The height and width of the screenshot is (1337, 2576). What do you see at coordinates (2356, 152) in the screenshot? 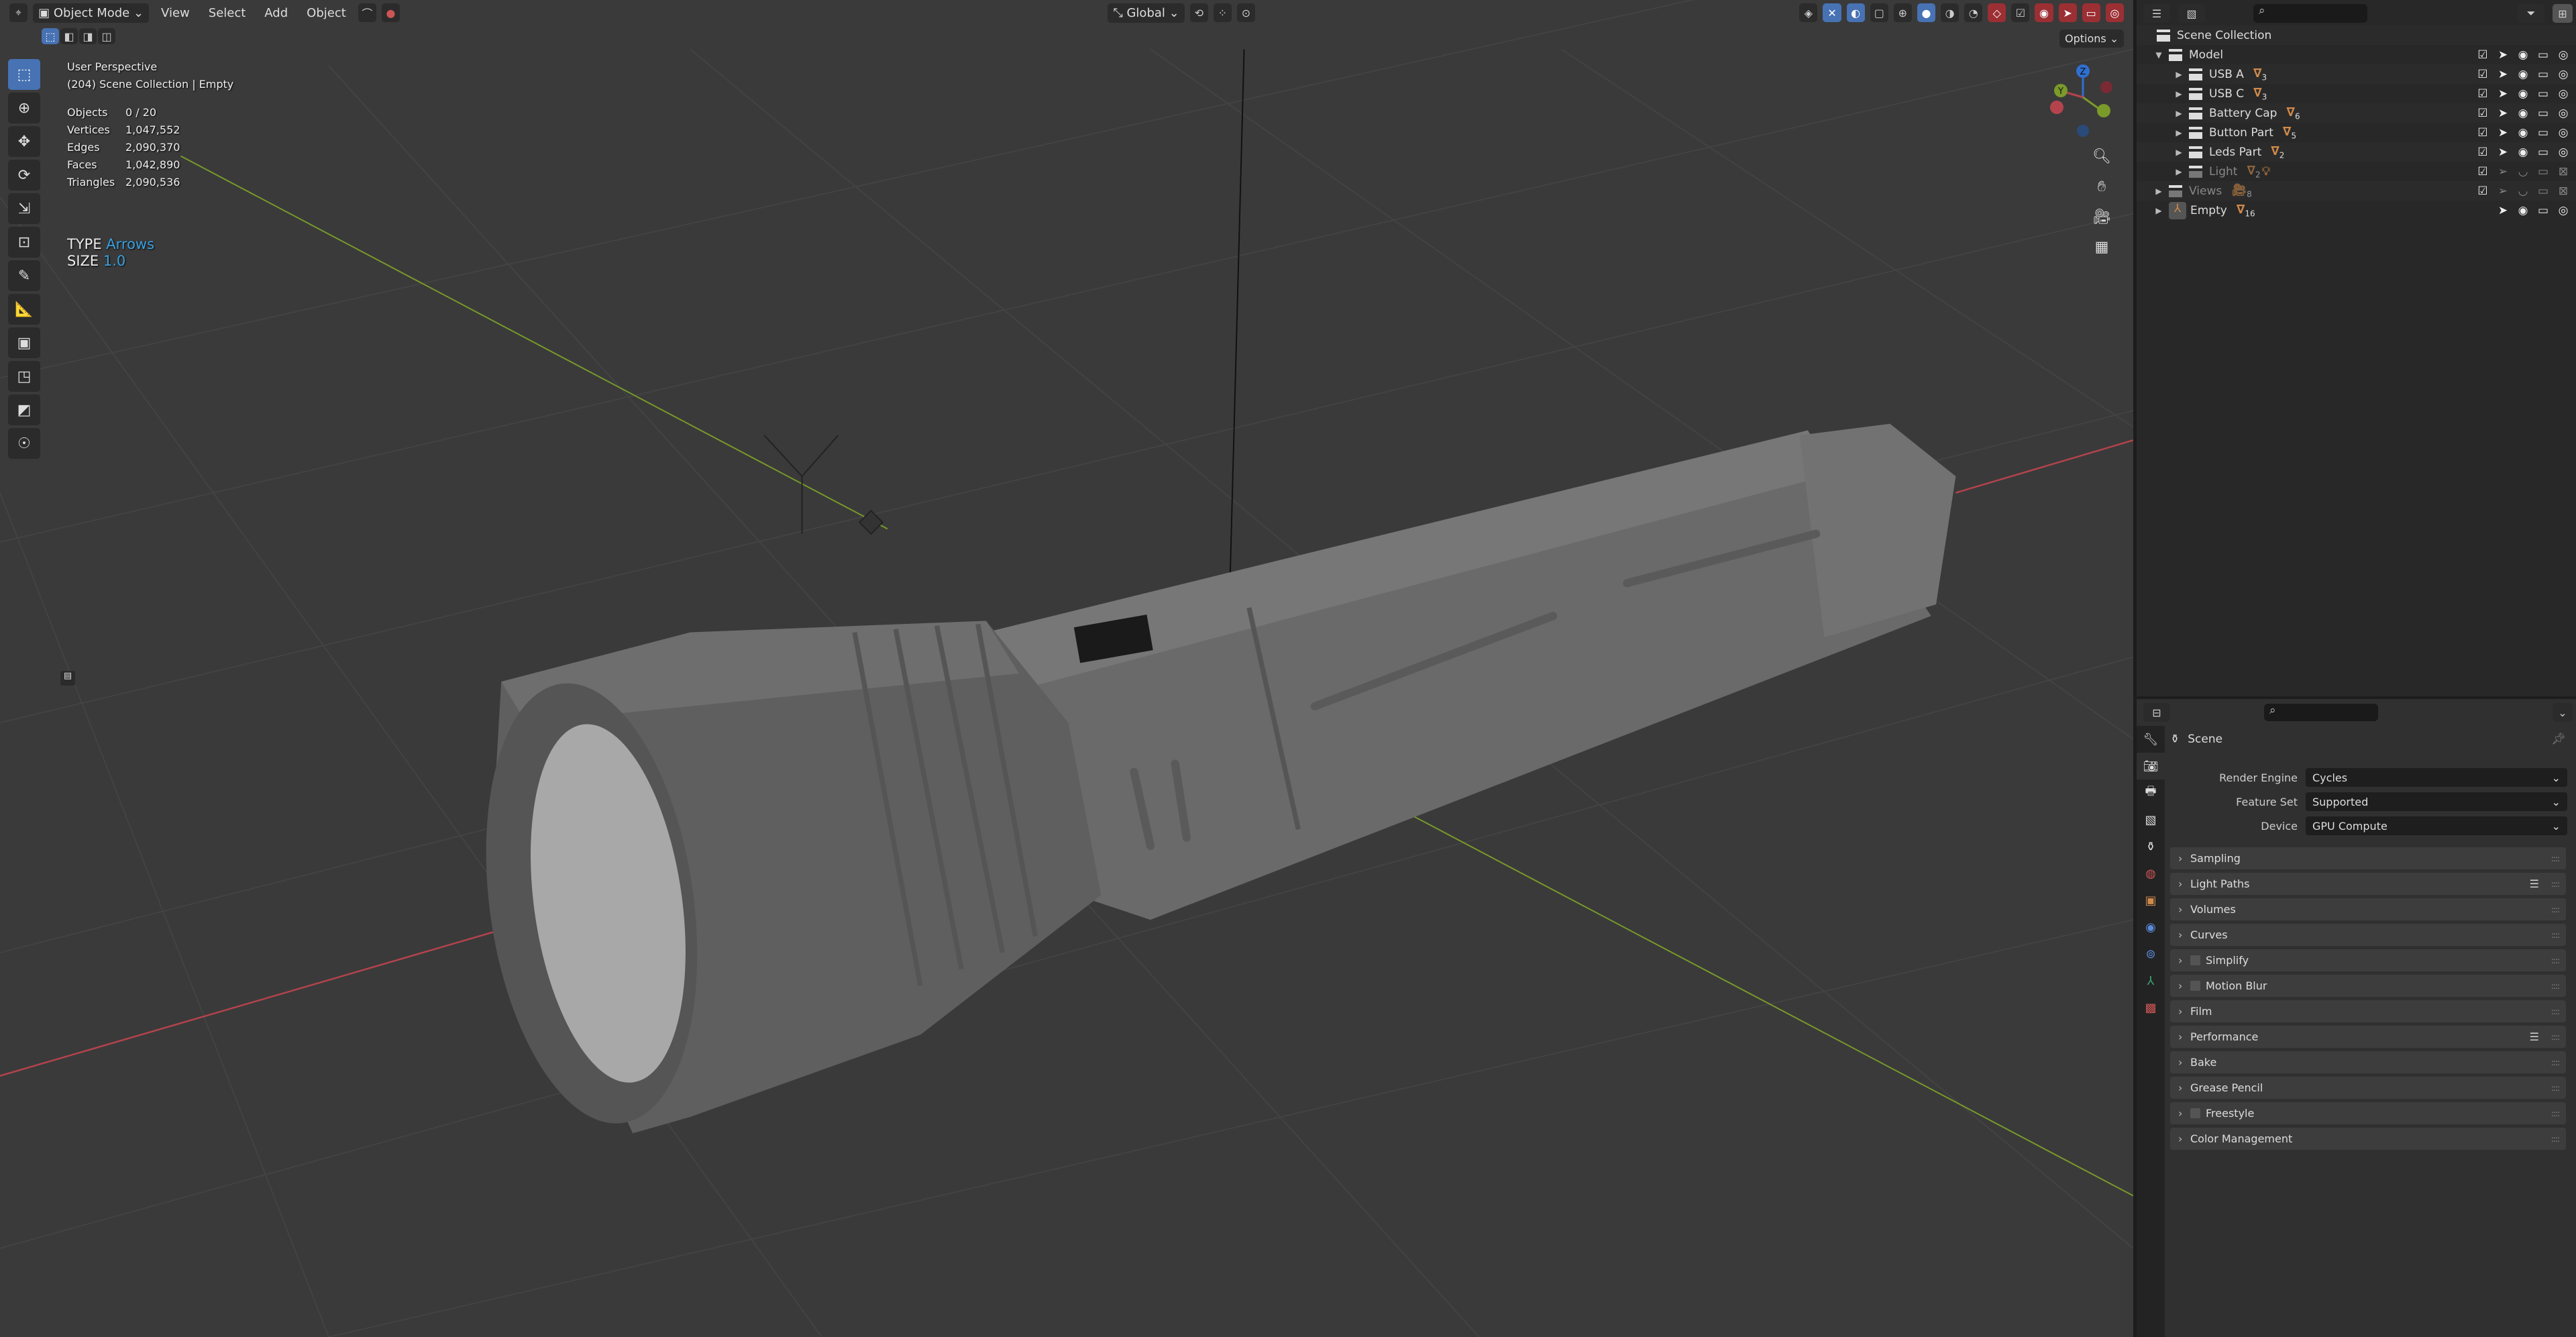
I see `tree-item-leds-part: ▶ Leds Part ∇2 ☑ ➤ ◉ ▭ ◎` at bounding box center [2356, 152].